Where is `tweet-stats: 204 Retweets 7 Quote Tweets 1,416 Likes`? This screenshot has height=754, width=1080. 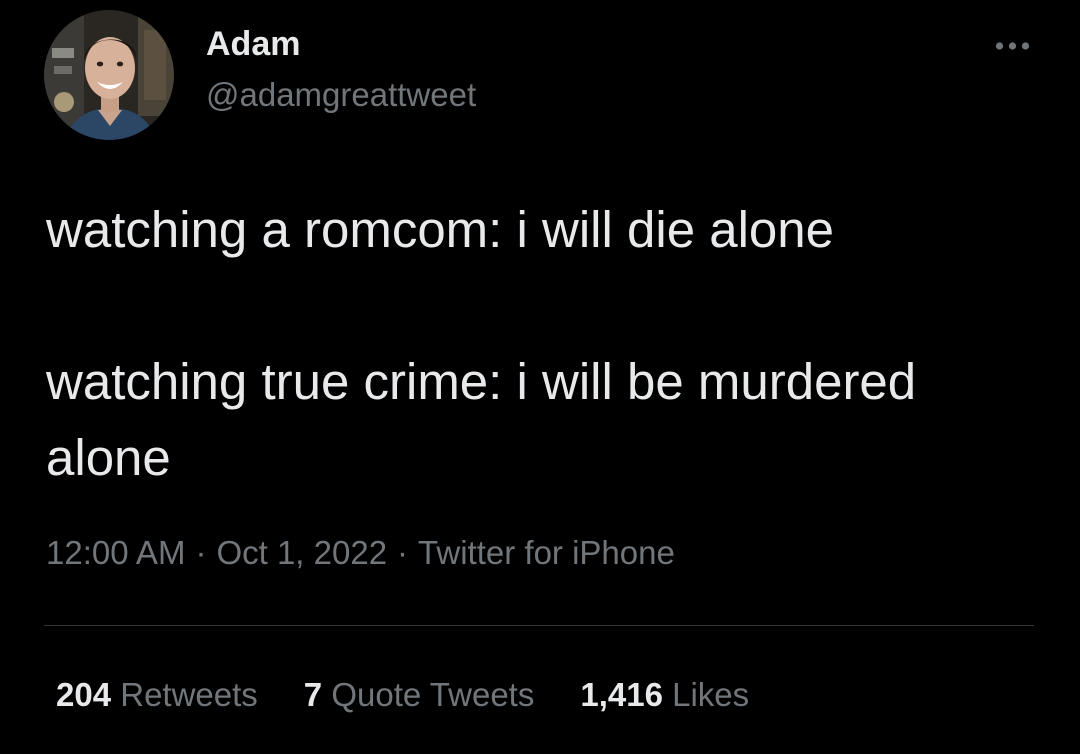
tweet-stats: 204 Retweets 7 Quote Tweets 1,416 Likes is located at coordinates (425, 695).